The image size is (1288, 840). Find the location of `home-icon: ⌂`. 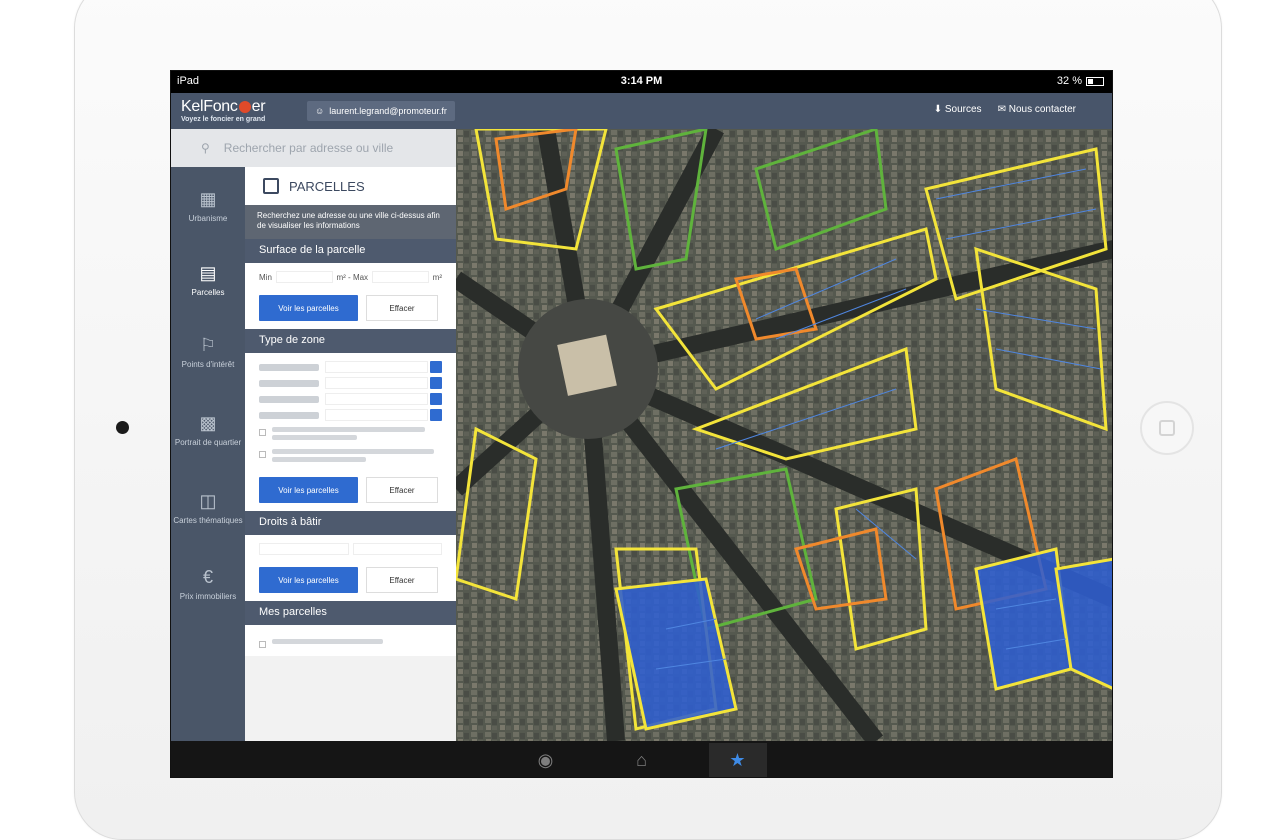

home-icon: ⌂ is located at coordinates (641, 759).